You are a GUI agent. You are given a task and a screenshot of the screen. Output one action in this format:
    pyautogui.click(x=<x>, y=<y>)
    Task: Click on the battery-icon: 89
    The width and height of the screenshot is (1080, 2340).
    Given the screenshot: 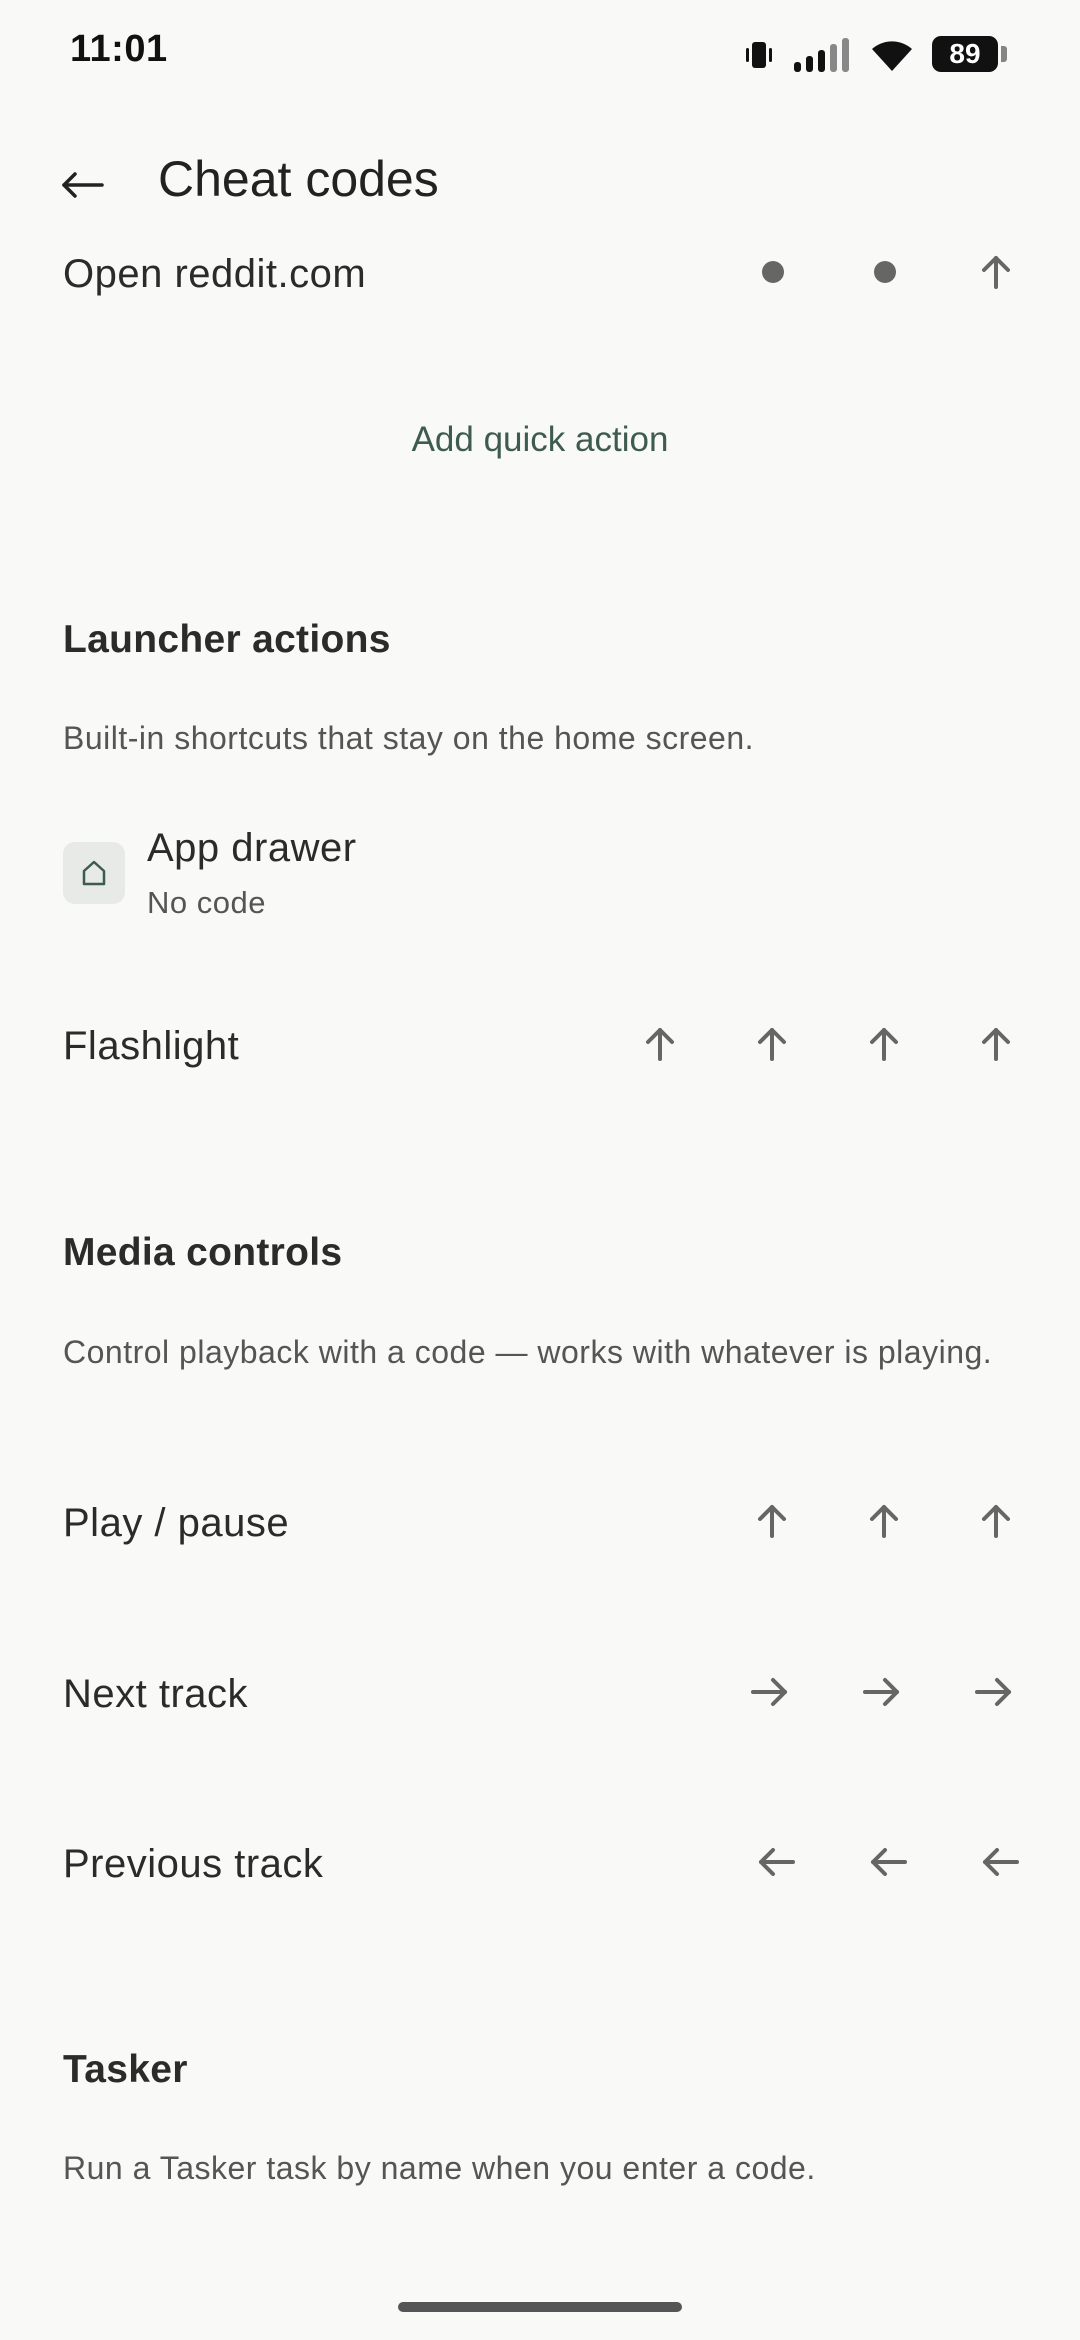 What is the action you would take?
    pyautogui.click(x=971, y=55)
    